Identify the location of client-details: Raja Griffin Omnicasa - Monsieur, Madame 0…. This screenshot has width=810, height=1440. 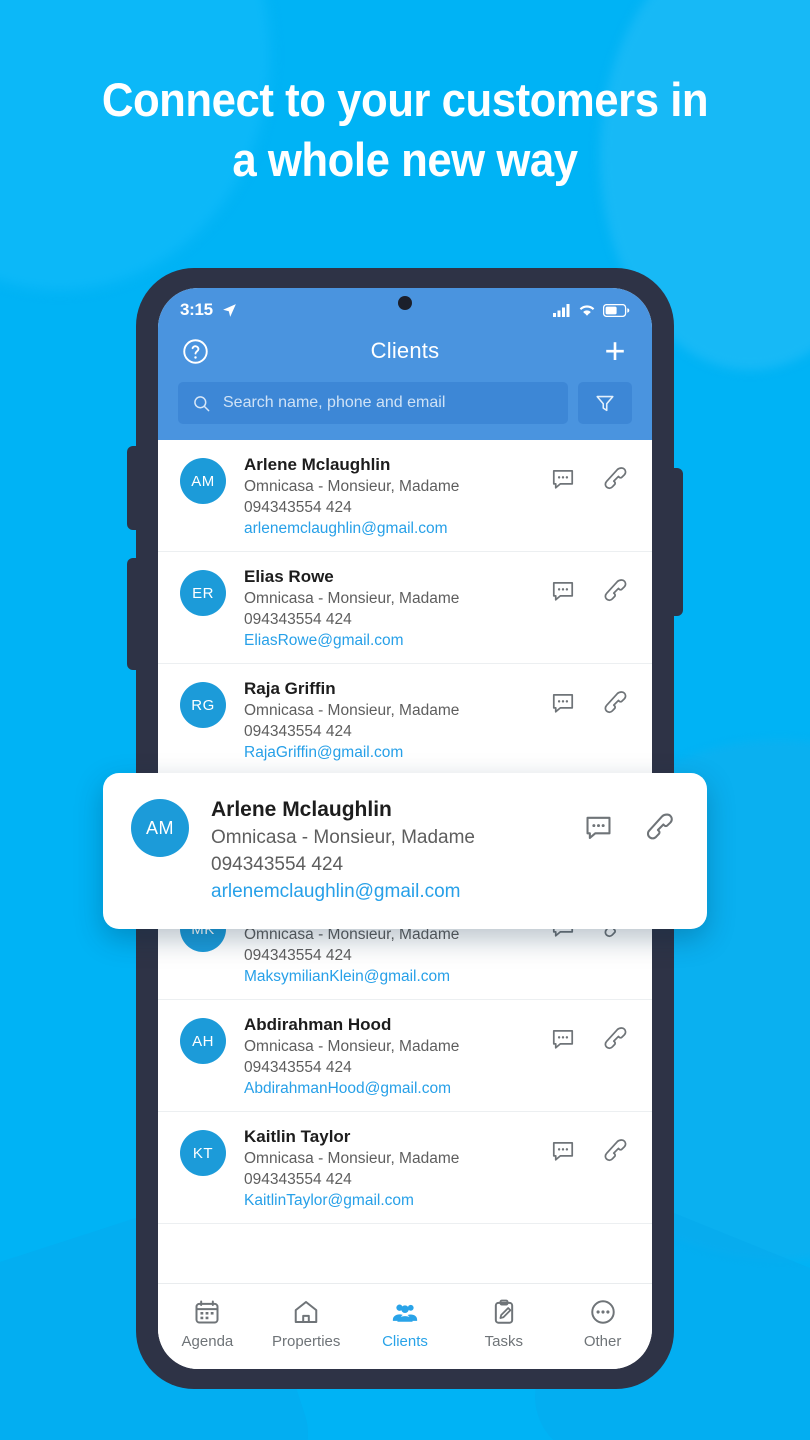
(388, 720).